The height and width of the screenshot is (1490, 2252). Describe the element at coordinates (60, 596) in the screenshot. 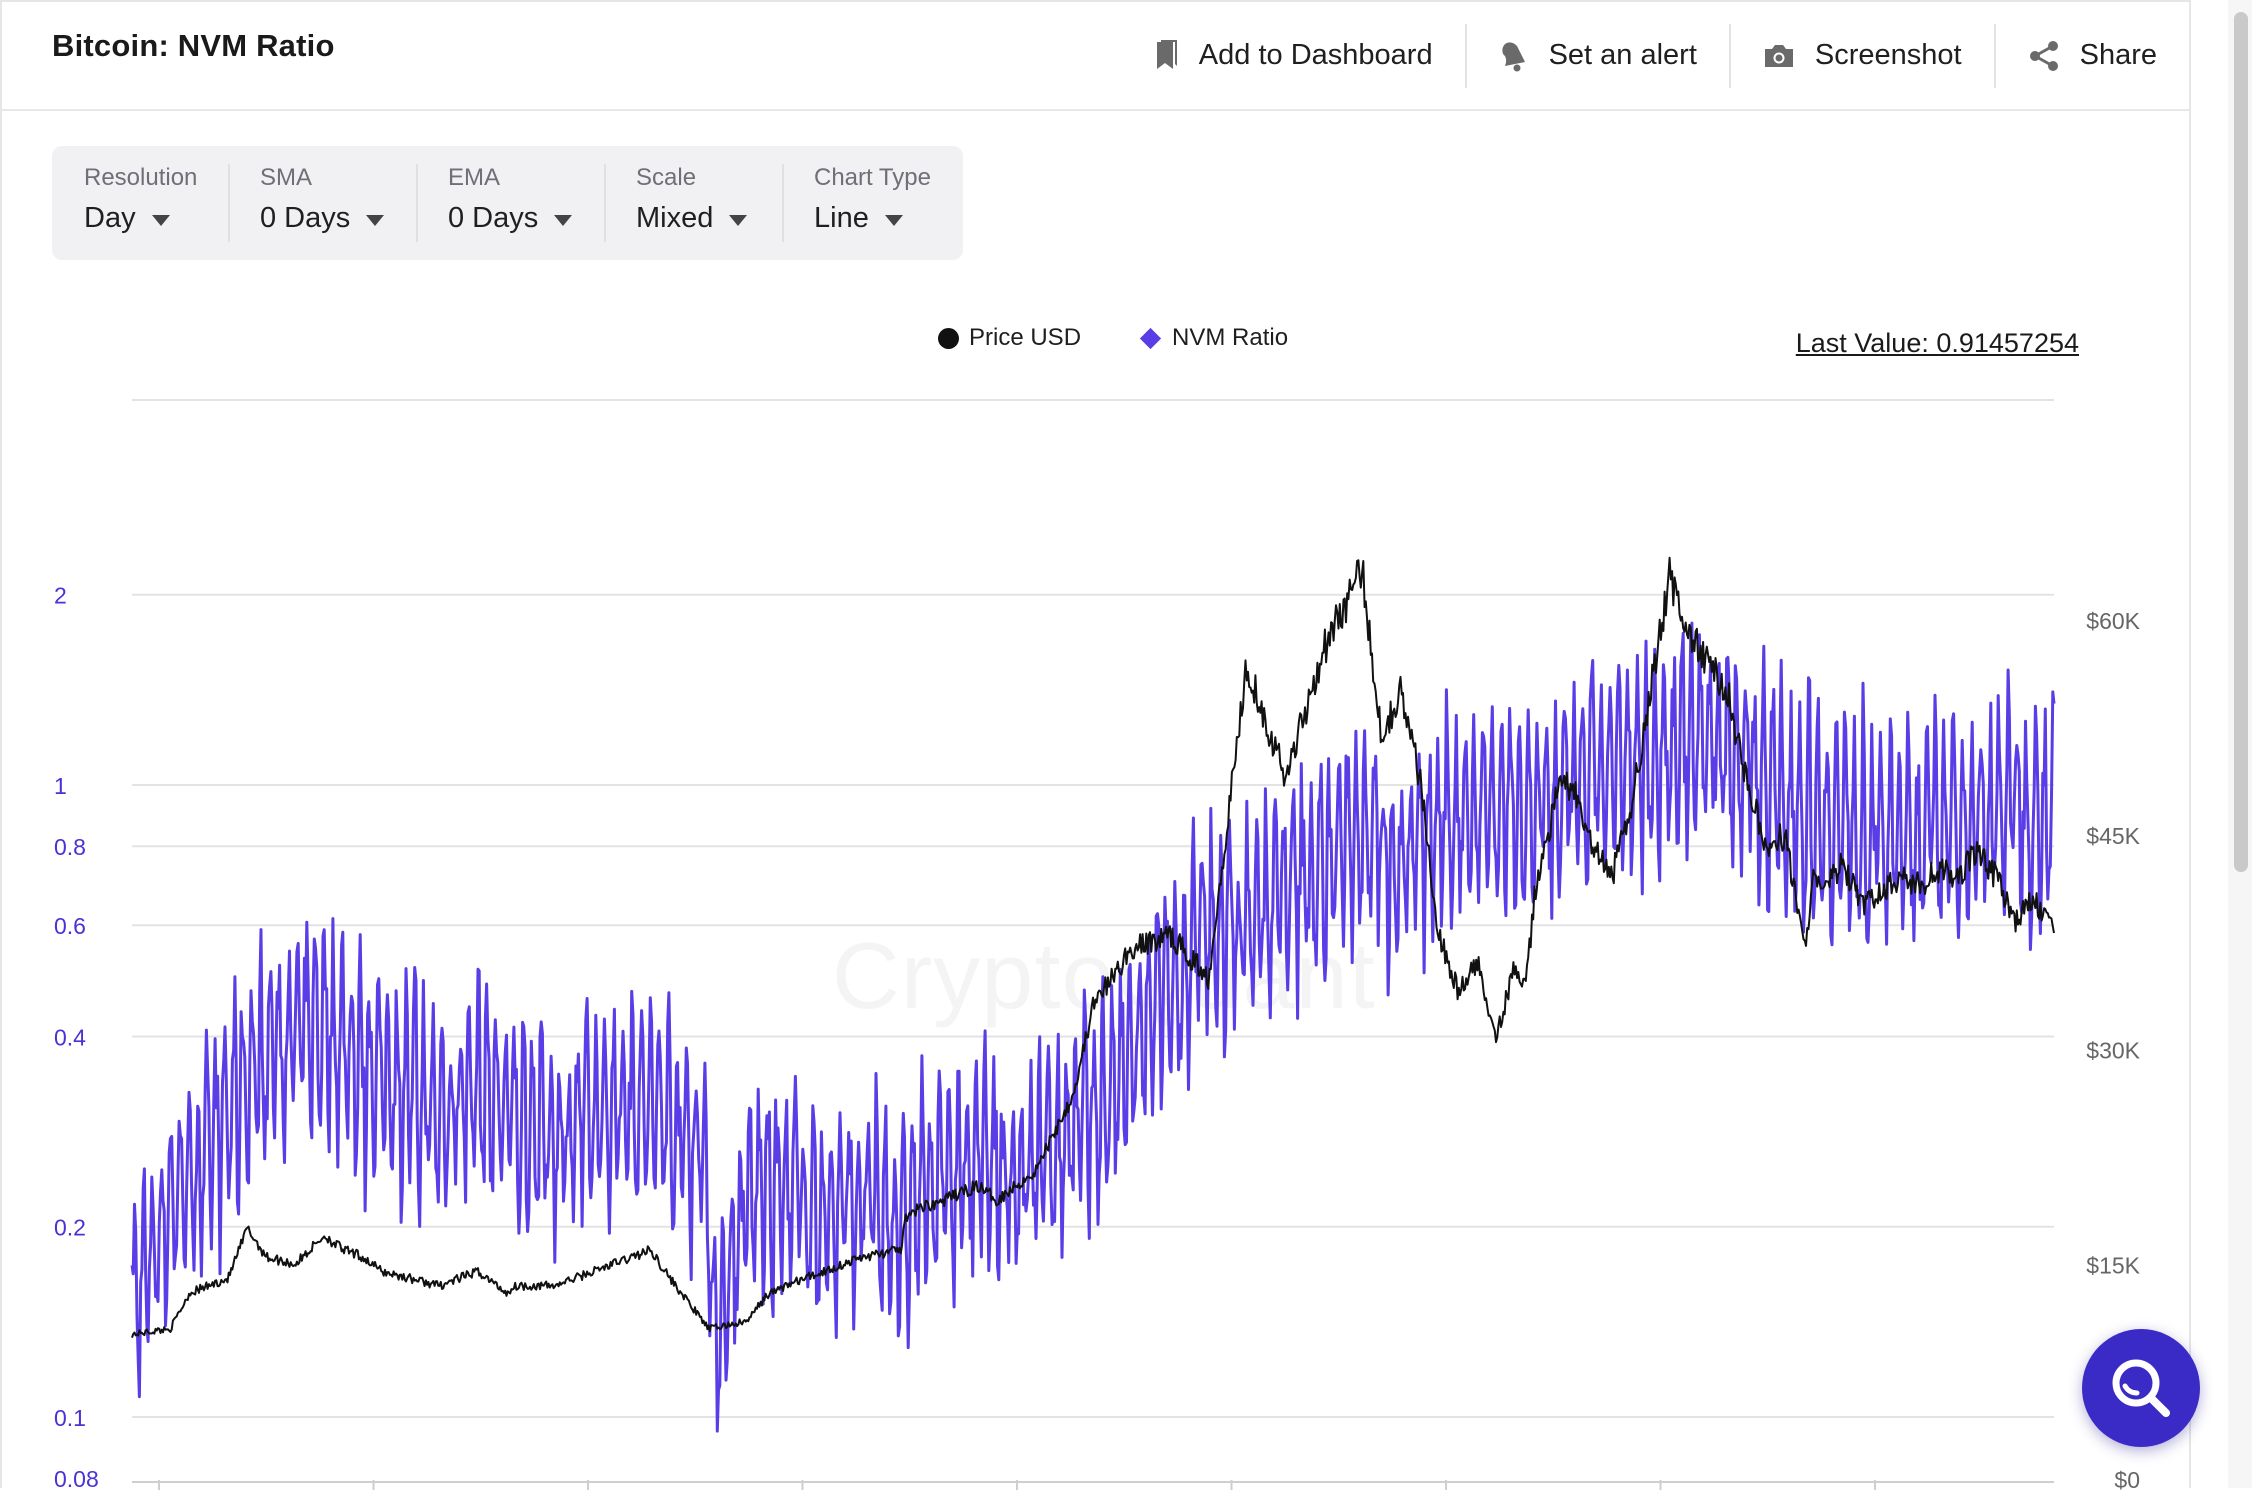

I see `left-axis-tick-label: 2` at that location.